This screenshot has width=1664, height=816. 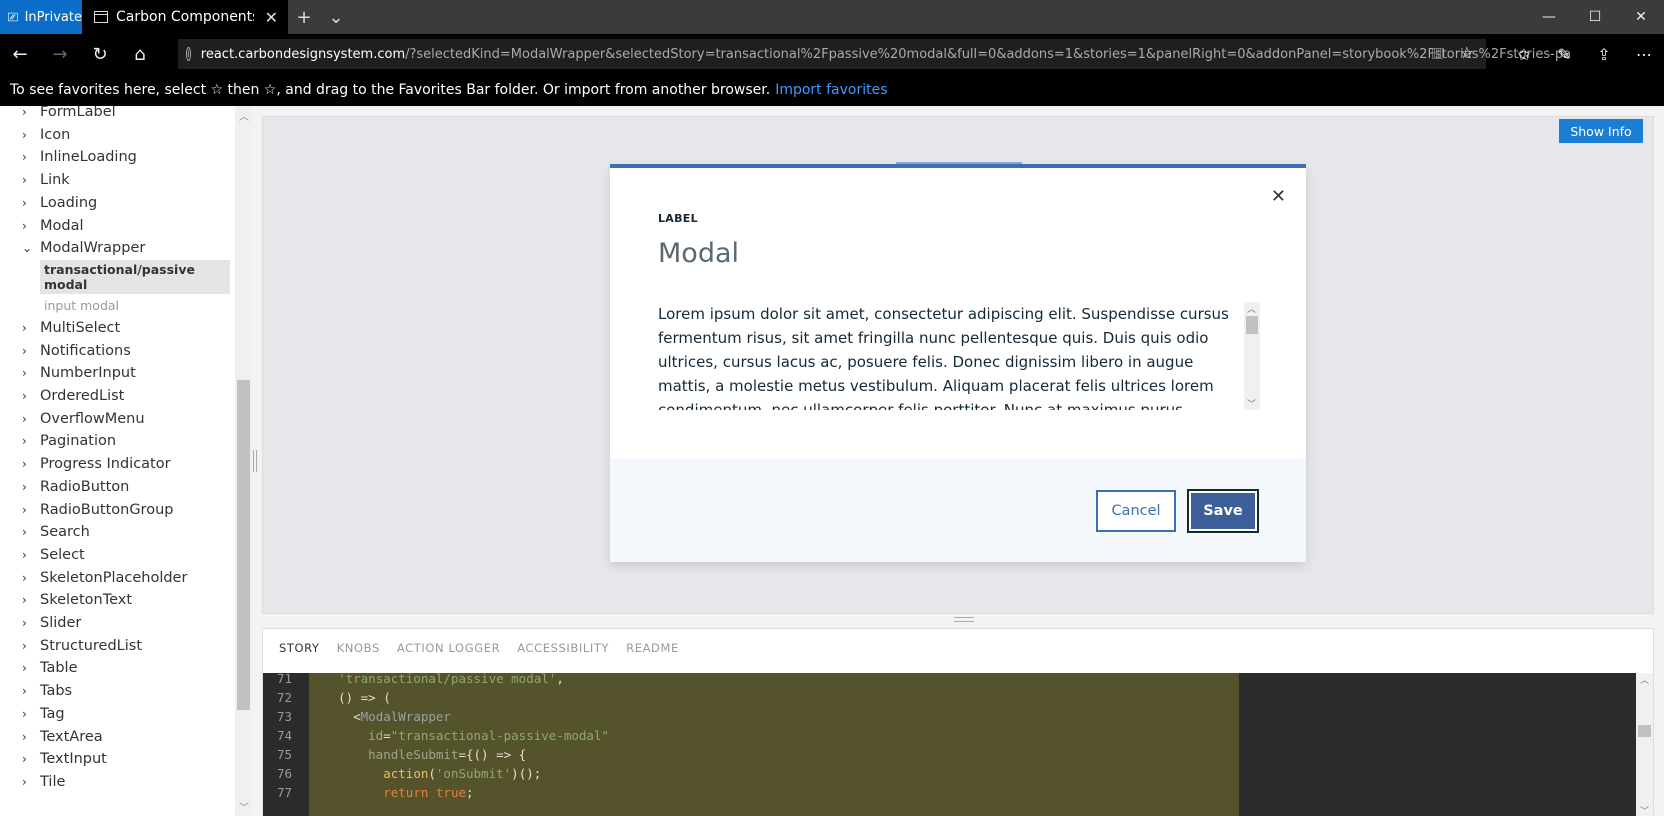 What do you see at coordinates (79, 373) in the screenshot?
I see `sidebar-item-numberinput: › NumberInput` at bounding box center [79, 373].